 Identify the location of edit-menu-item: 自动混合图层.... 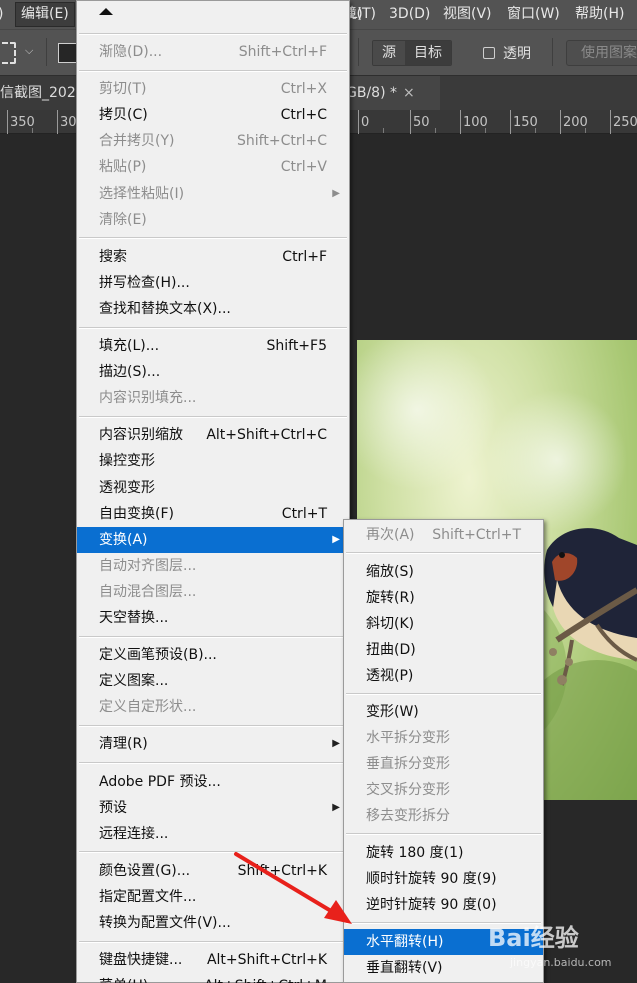
(213, 592).